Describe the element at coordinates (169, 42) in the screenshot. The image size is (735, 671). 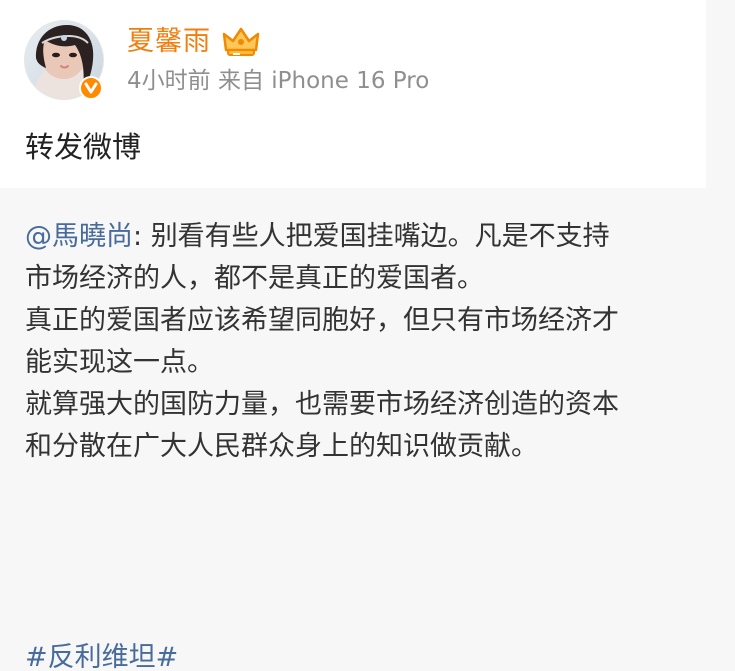
I see `author-name: 夏馨雨` at that location.